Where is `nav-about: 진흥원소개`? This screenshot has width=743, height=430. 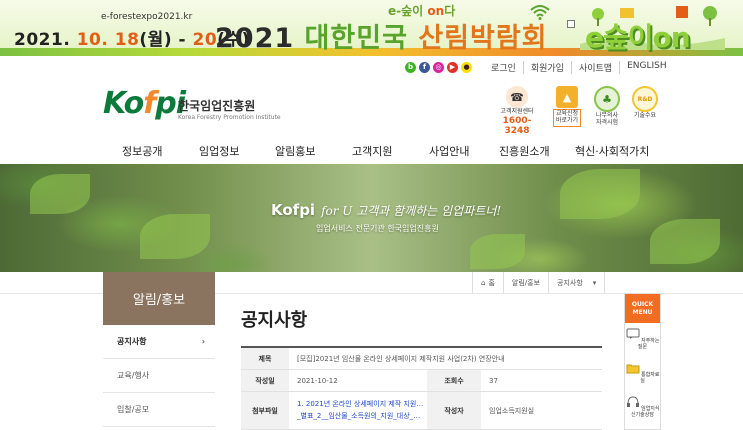 nav-about: 진흥원소개 is located at coordinates (524, 151).